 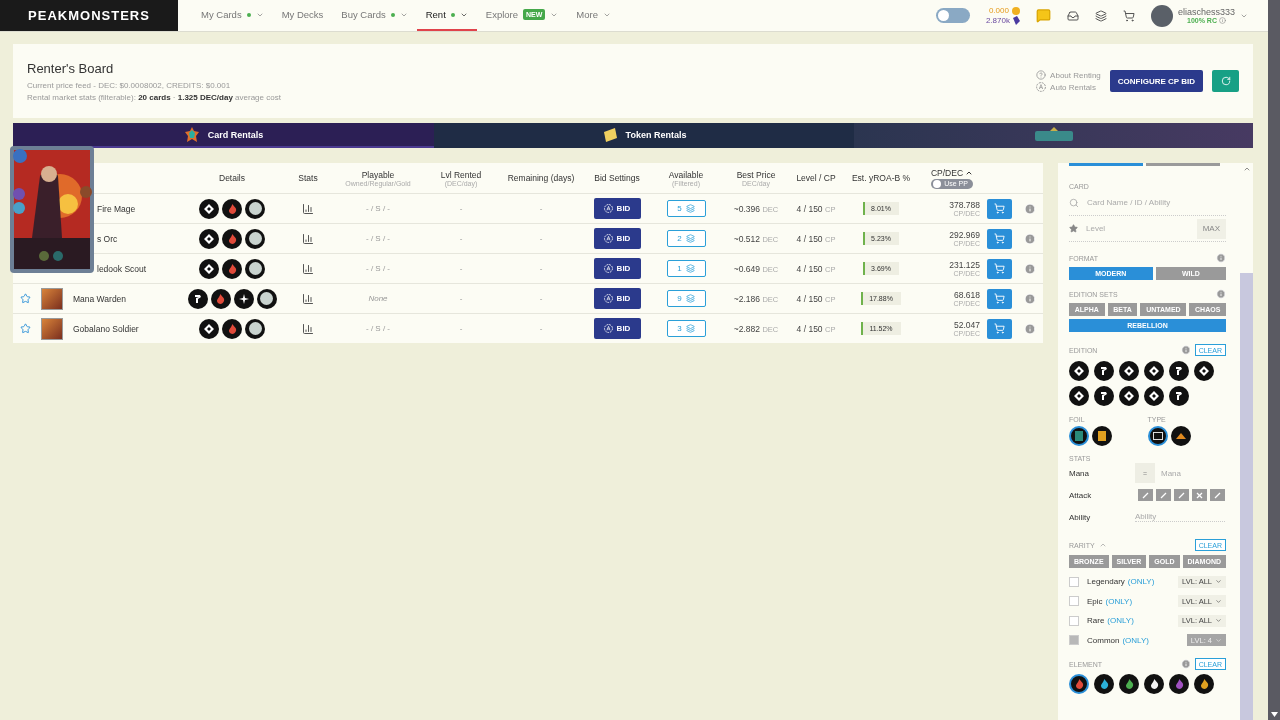 I want to click on card-frame-icon, so click(x=1157, y=436).